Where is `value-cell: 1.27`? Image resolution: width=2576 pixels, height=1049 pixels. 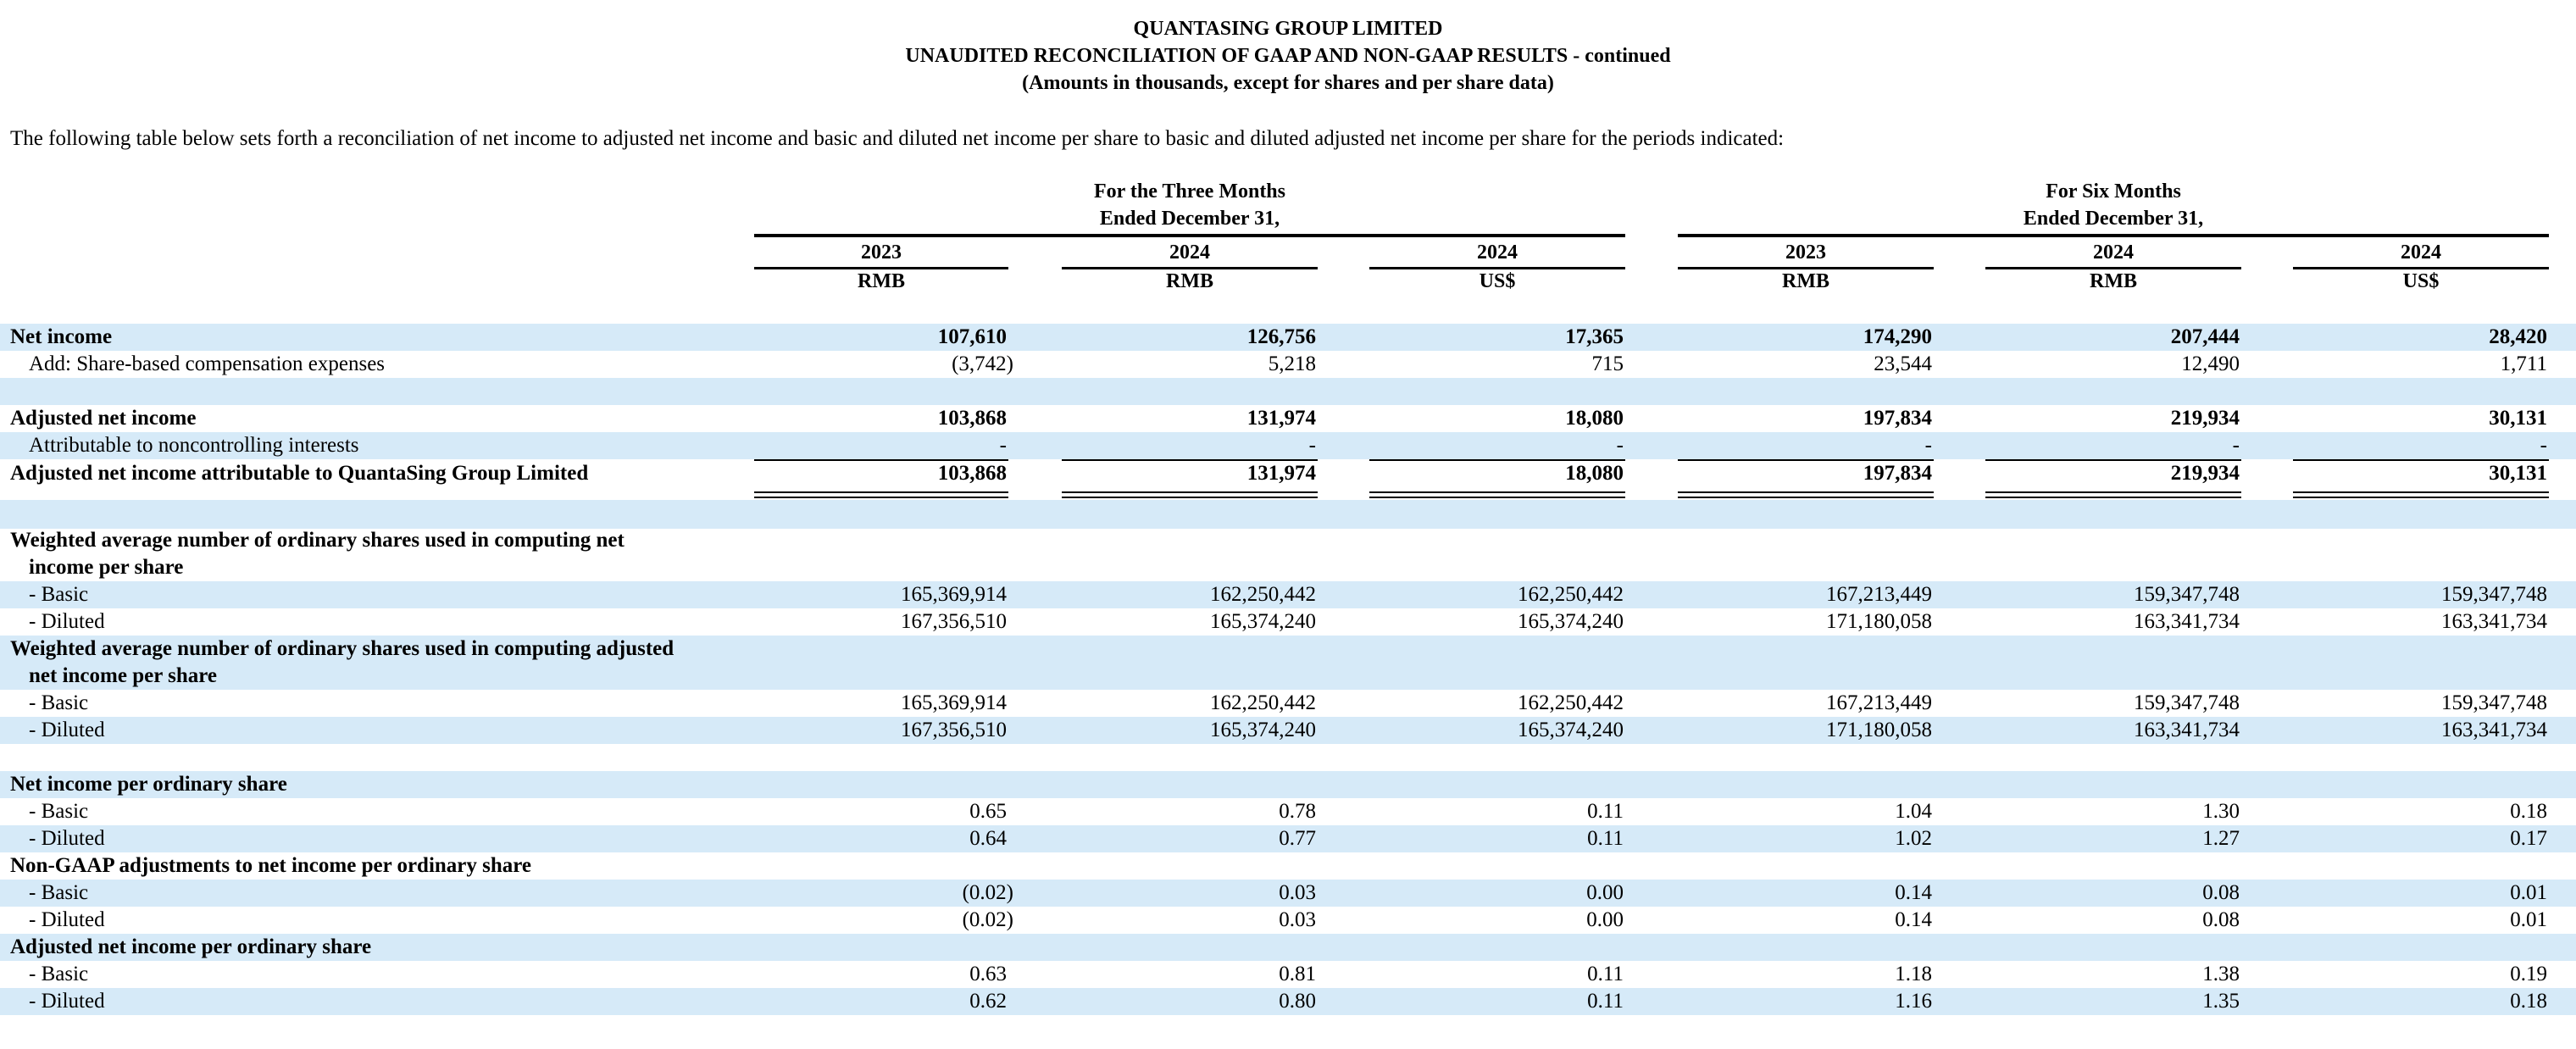 value-cell: 1.27 is located at coordinates (2221, 838).